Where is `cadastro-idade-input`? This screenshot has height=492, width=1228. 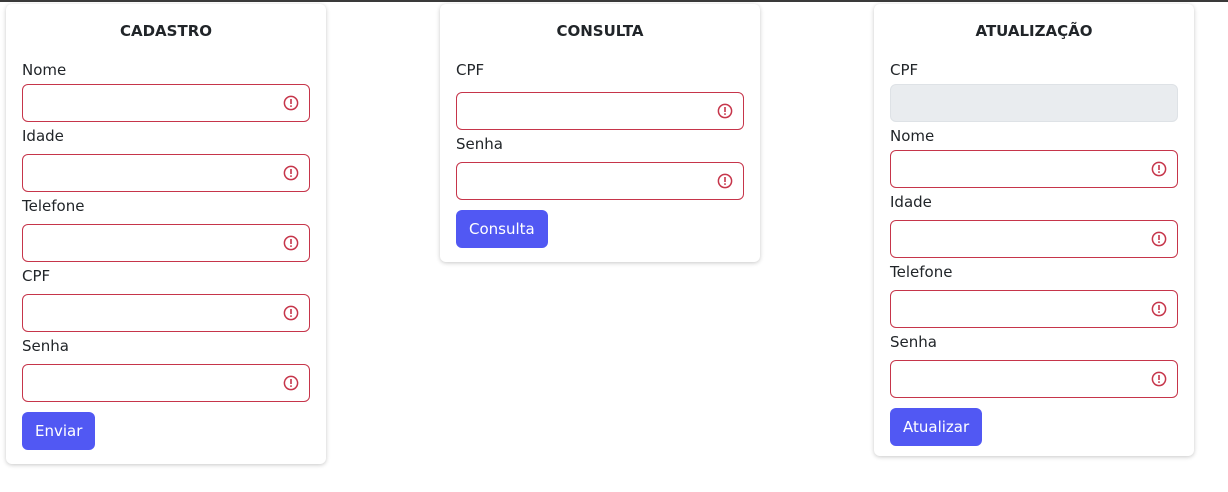 cadastro-idade-input is located at coordinates (166, 173).